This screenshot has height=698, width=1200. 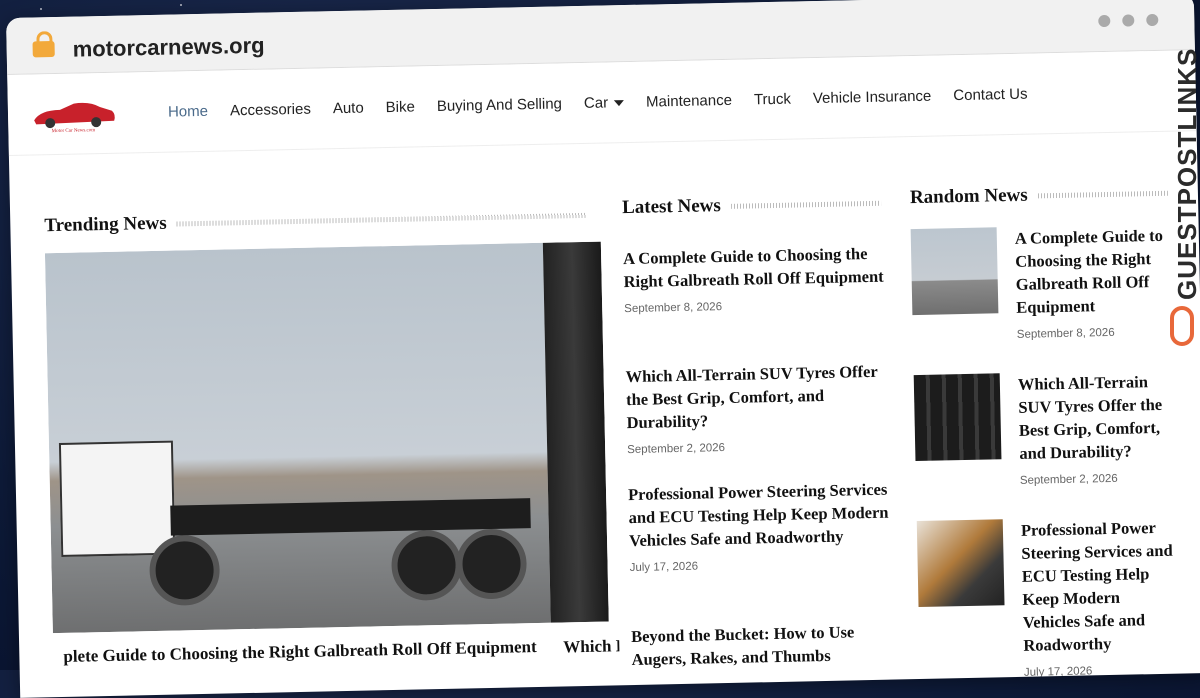 I want to click on lock-icon, so click(x=43, y=49).